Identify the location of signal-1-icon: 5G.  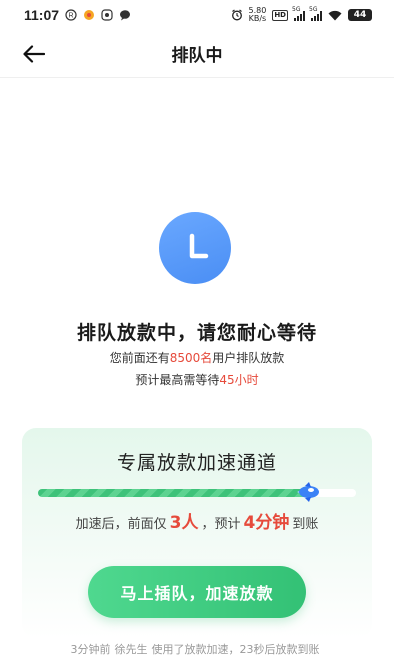
(298, 13).